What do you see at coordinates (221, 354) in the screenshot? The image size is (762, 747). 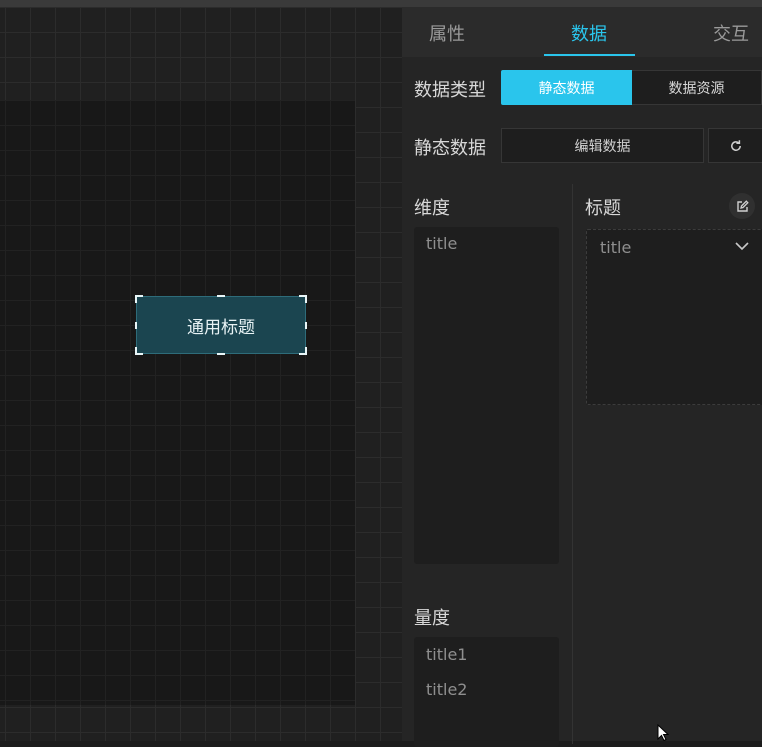 I see `resize-handle-bottom` at bounding box center [221, 354].